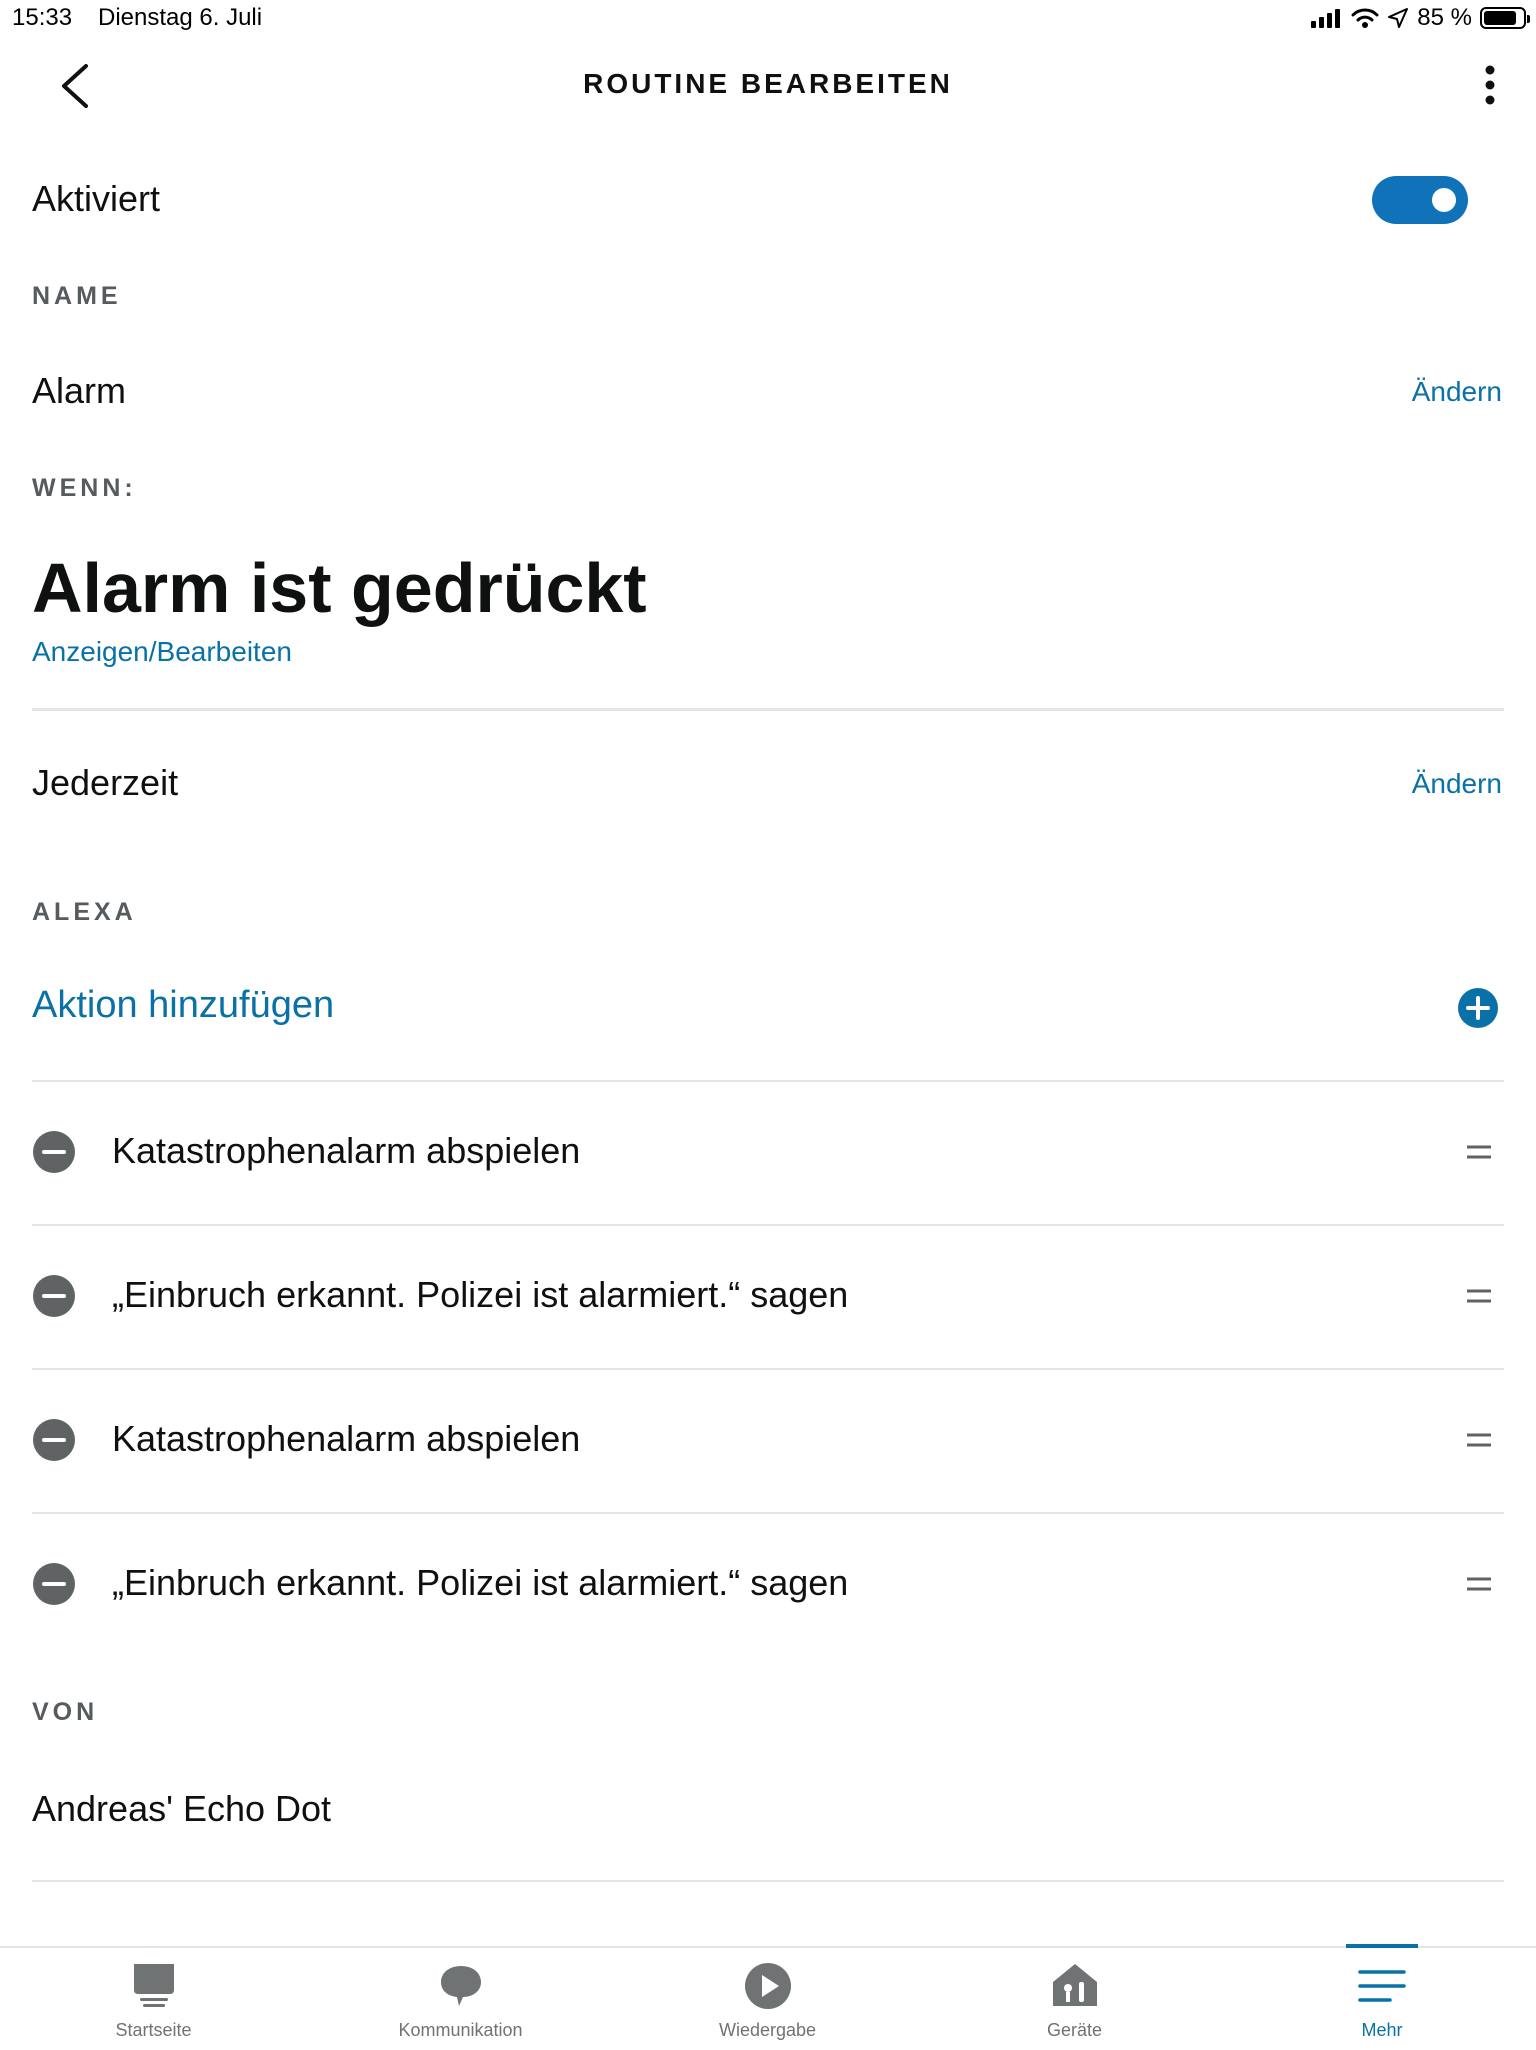 The height and width of the screenshot is (2050, 1536). Describe the element at coordinates (1398, 18) in the screenshot. I see `location-icon` at that location.